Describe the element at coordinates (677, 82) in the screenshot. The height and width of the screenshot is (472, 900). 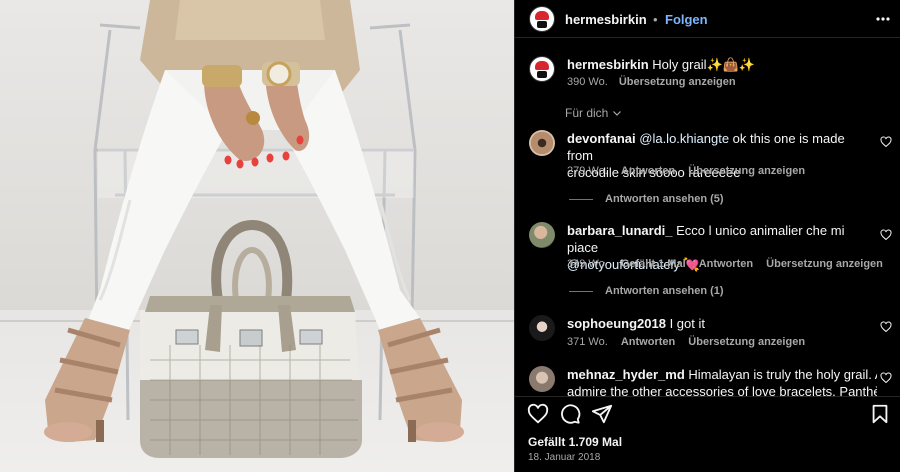
I see `caption-translate: Übersetzung anzeigen` at that location.